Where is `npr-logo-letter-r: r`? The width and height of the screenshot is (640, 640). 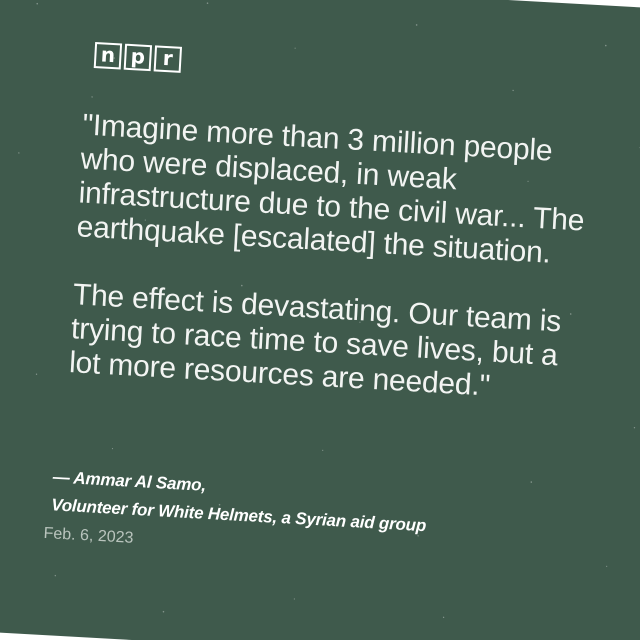 npr-logo-letter-r: r is located at coordinates (168, 59).